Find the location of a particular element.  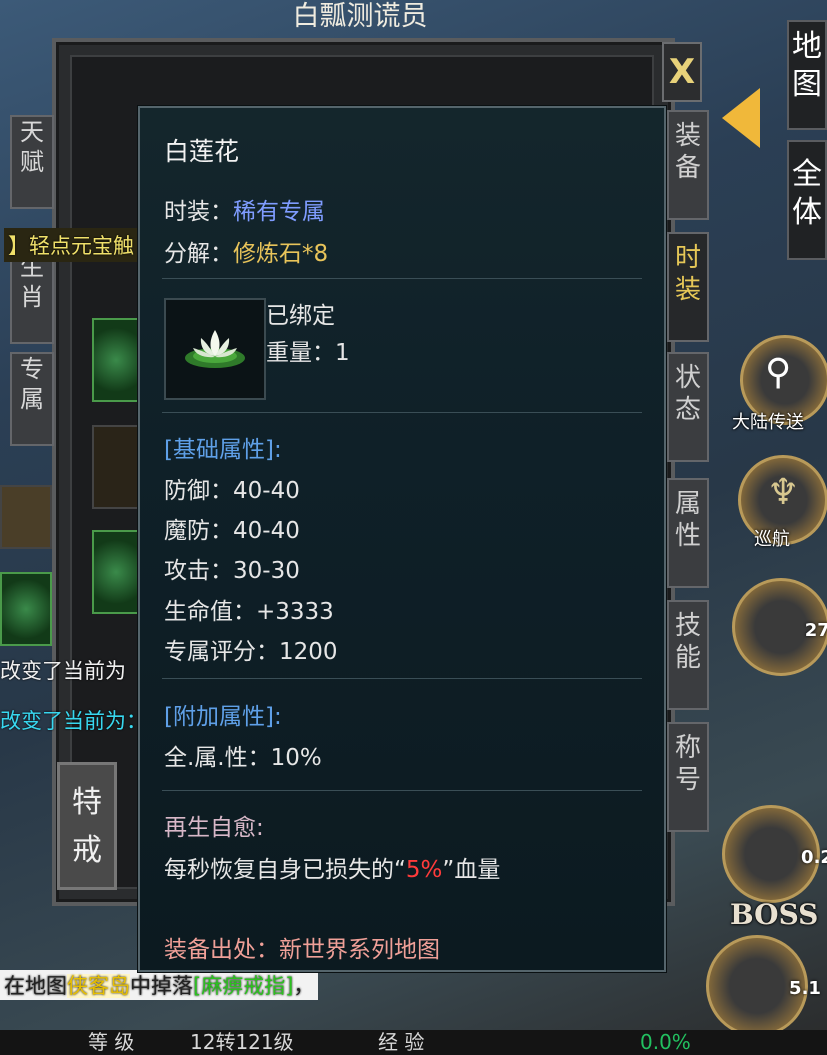

magnifier-icon: ⚲ is located at coordinates (778, 372).